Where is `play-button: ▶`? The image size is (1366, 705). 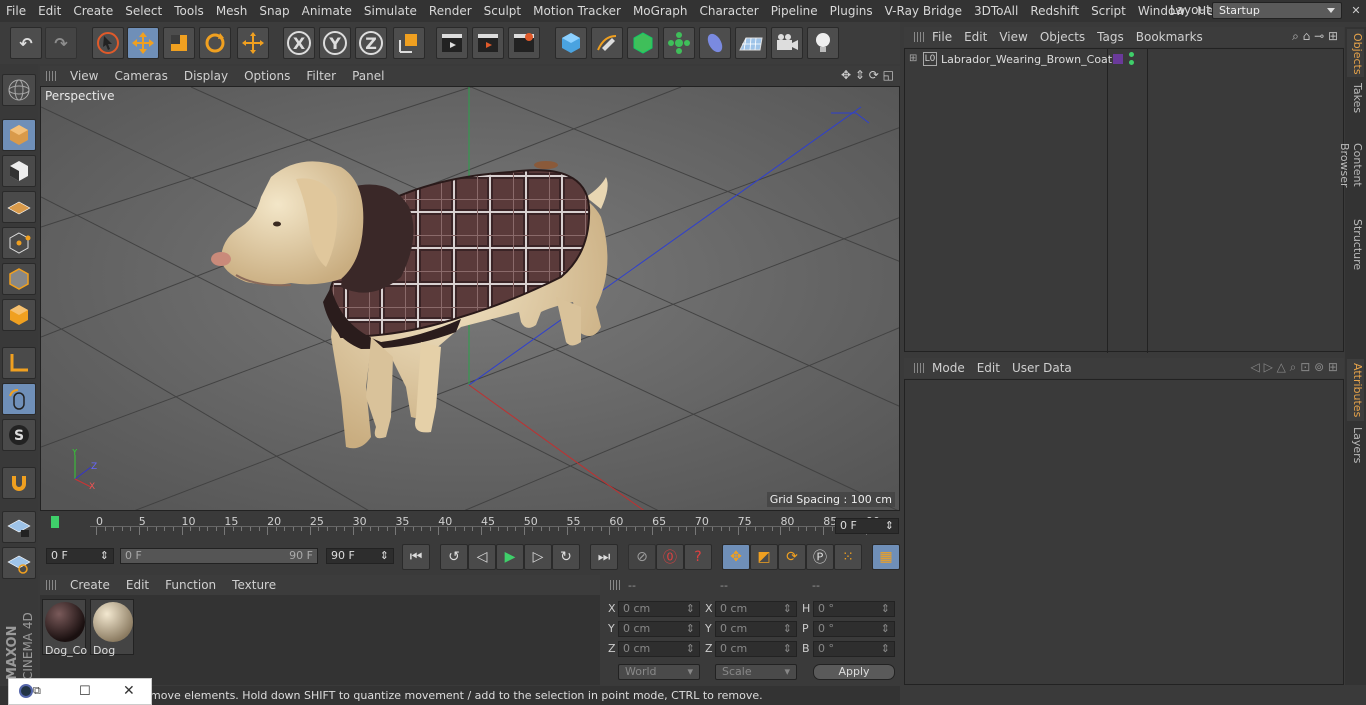
play-button: ▶ is located at coordinates (510, 557).